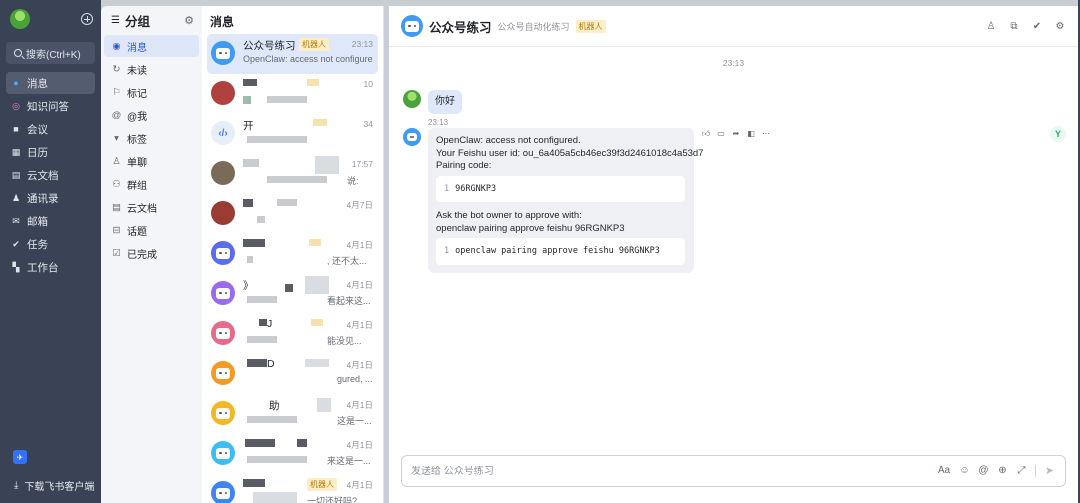  Describe the element at coordinates (292, 134) in the screenshot. I see `chat-item: ‹/› 开 34` at that location.